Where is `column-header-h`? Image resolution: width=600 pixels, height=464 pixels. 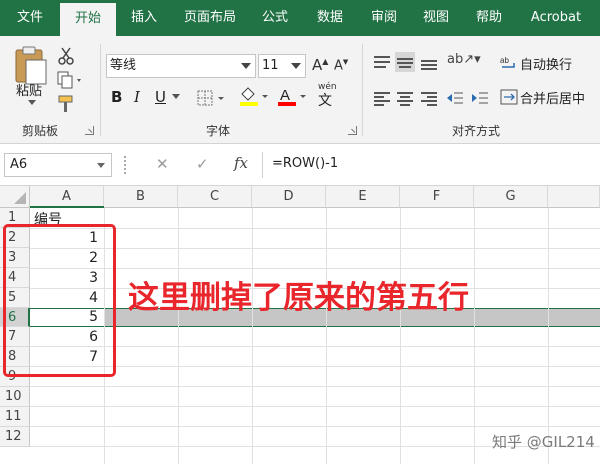
column-header-h is located at coordinates (574, 197).